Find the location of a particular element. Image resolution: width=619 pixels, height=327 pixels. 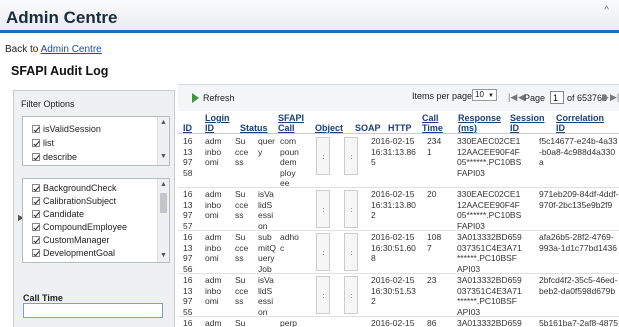

cell-id: 16 is located at coordinates (188, 322).